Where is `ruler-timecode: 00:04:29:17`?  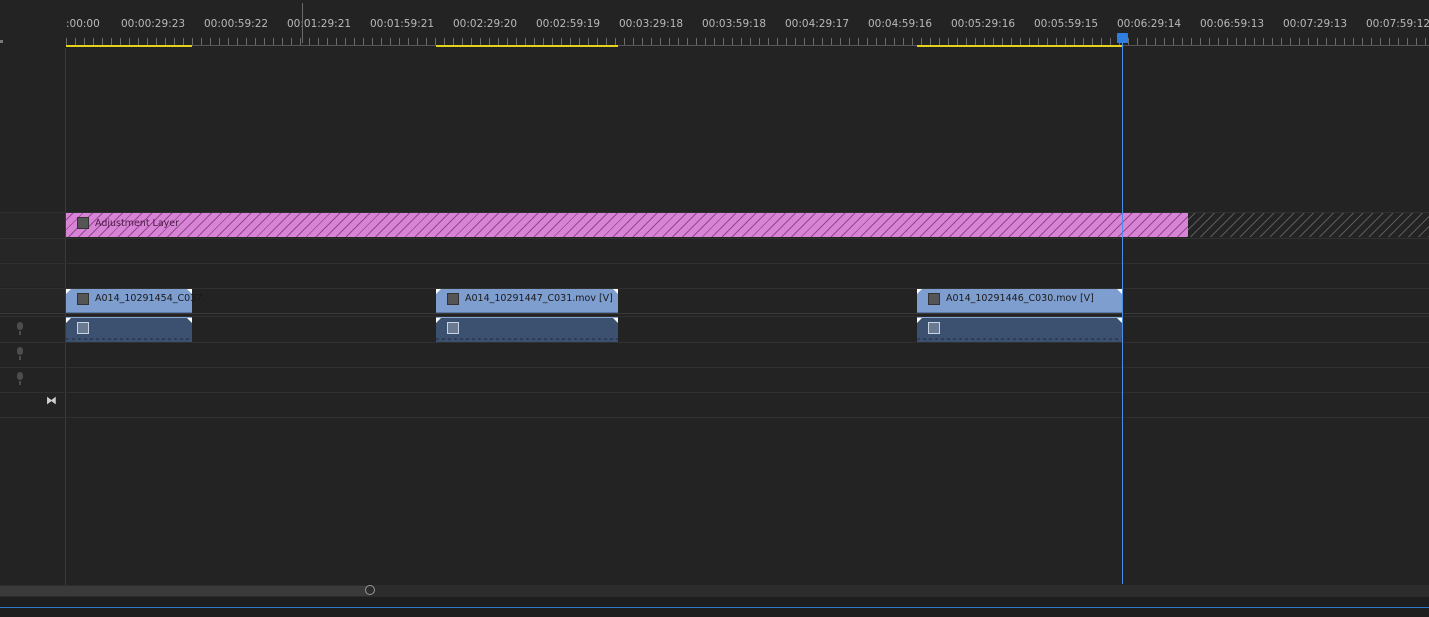 ruler-timecode: 00:04:29:17 is located at coordinates (817, 24).